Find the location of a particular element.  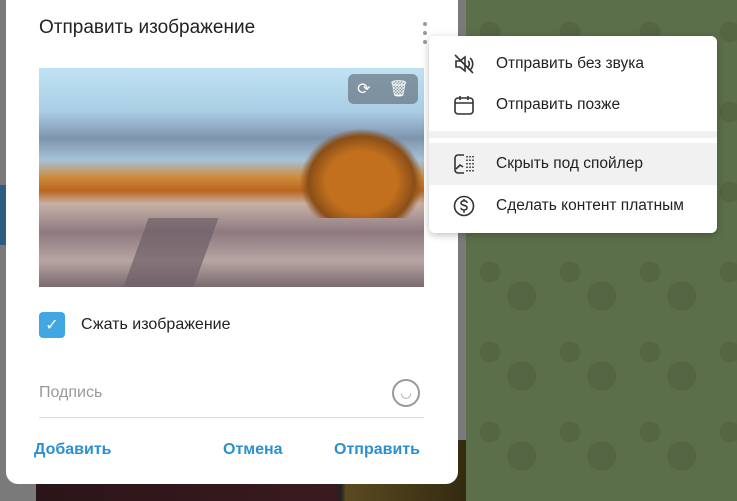

add-button: Добавить is located at coordinates (73, 450).